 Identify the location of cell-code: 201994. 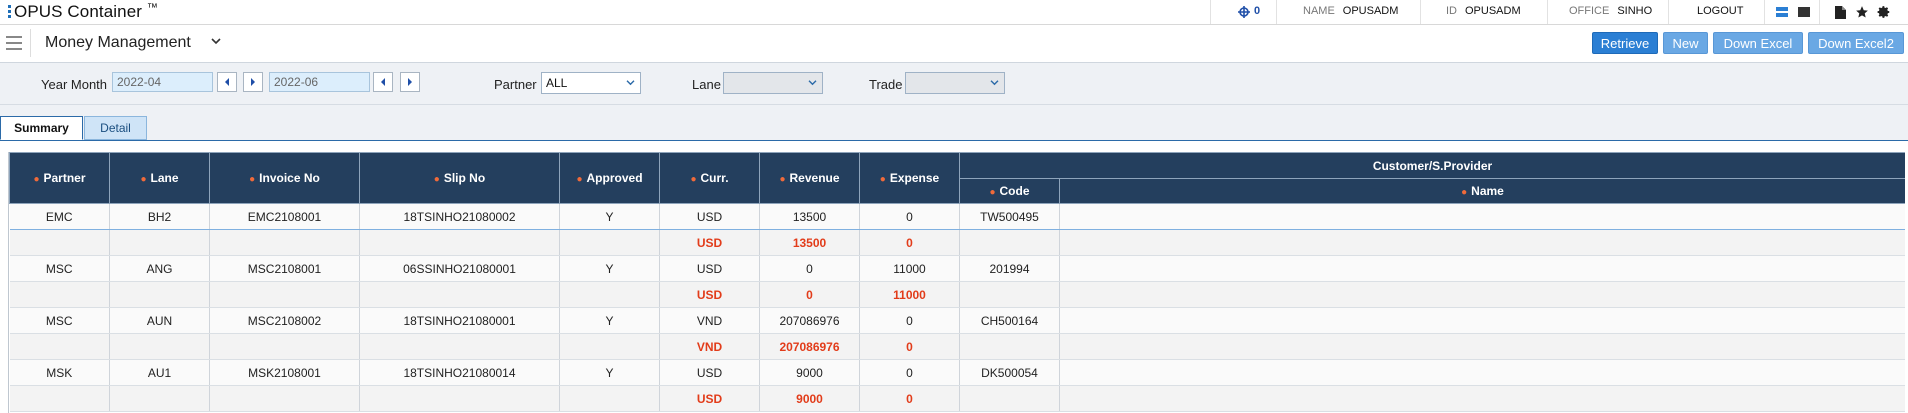
(1009, 268).